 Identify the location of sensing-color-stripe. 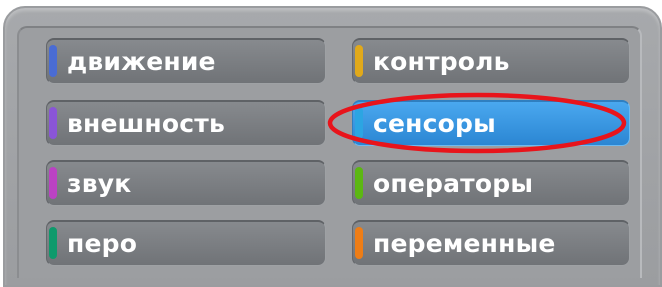
(359, 123).